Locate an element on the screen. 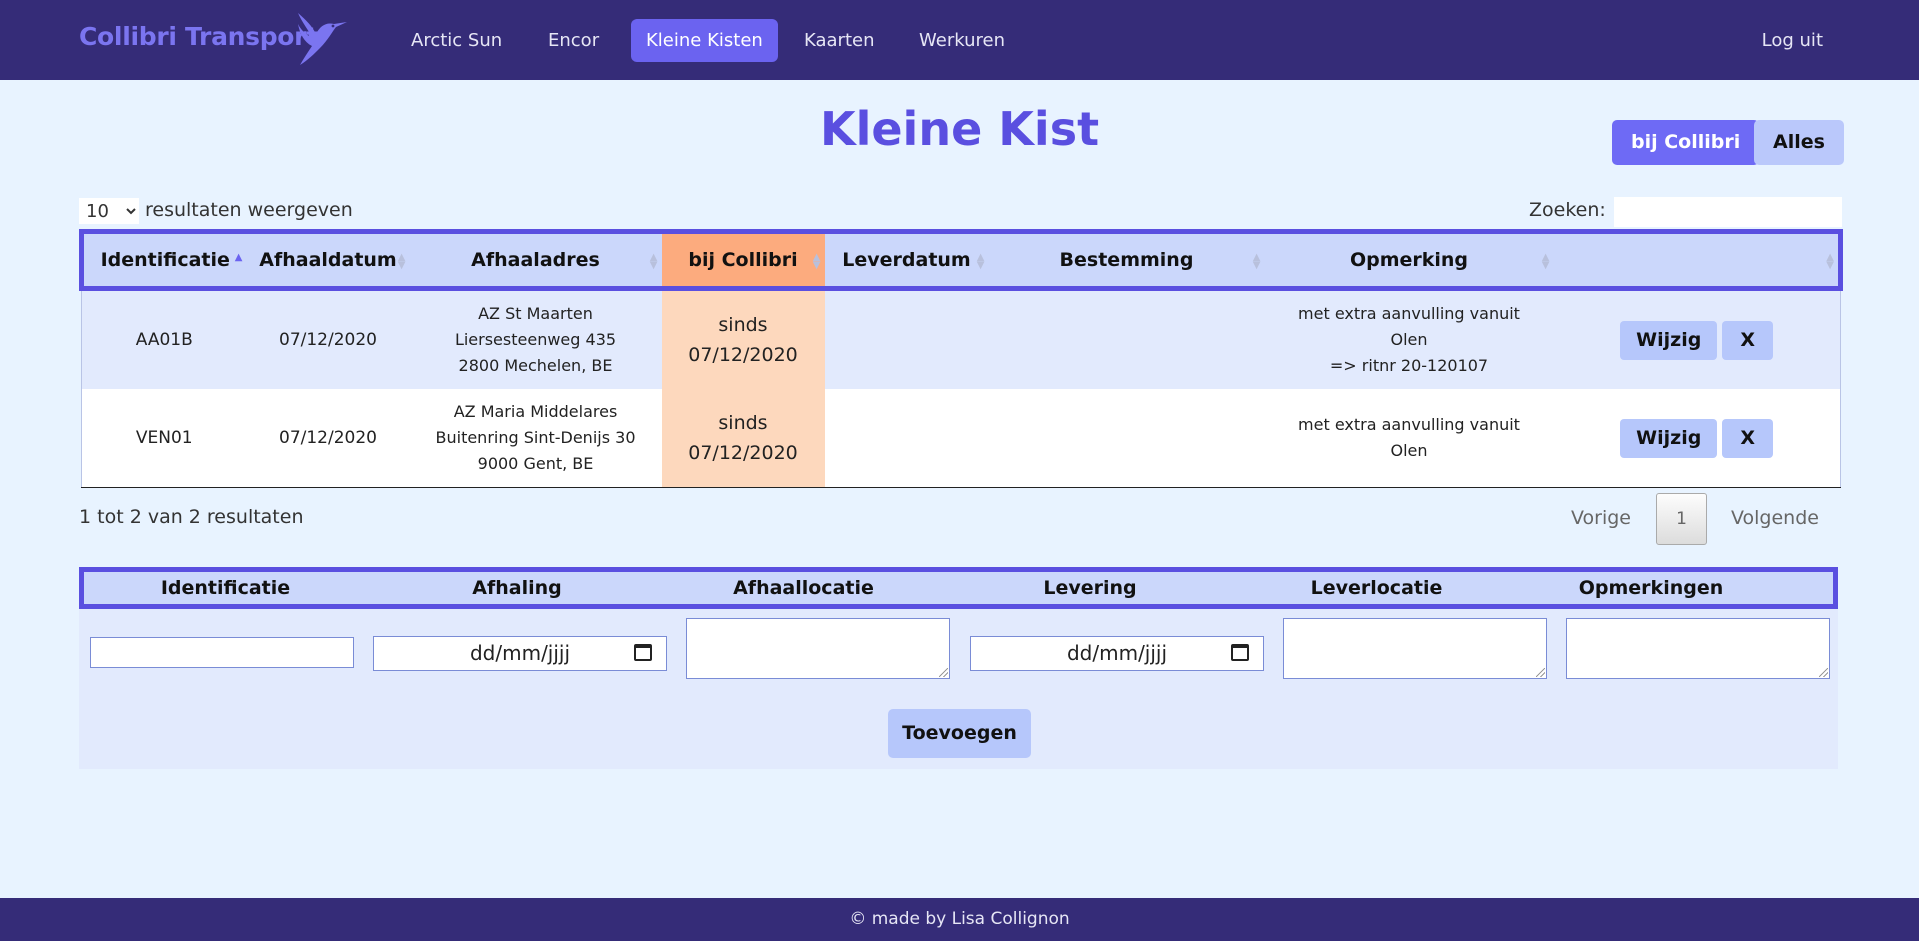 The width and height of the screenshot is (1919, 941). afhaling-date-input: dd/mm/jjjj is located at coordinates (520, 653).